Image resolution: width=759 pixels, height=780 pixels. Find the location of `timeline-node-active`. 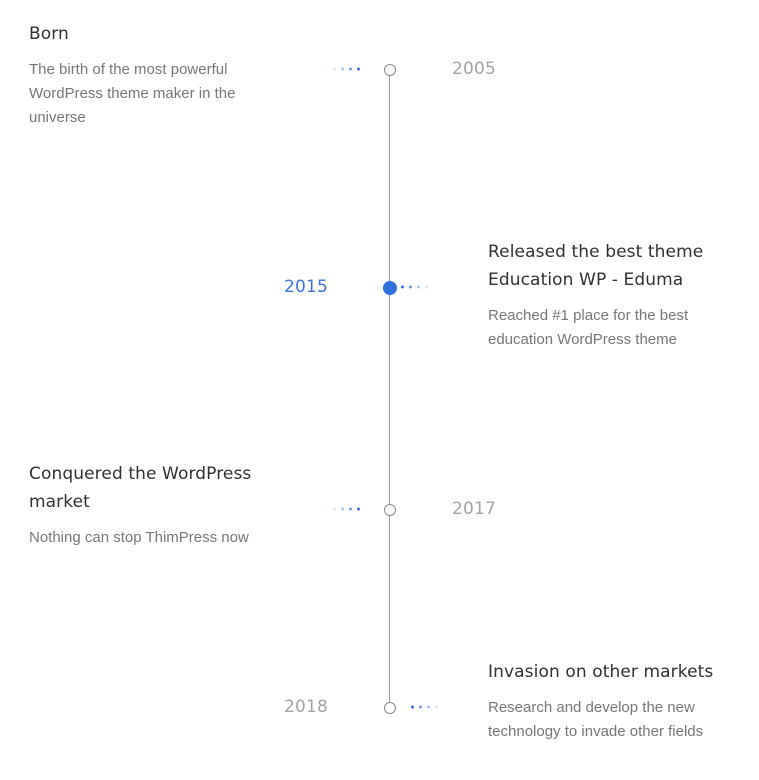

timeline-node-active is located at coordinates (389, 287).